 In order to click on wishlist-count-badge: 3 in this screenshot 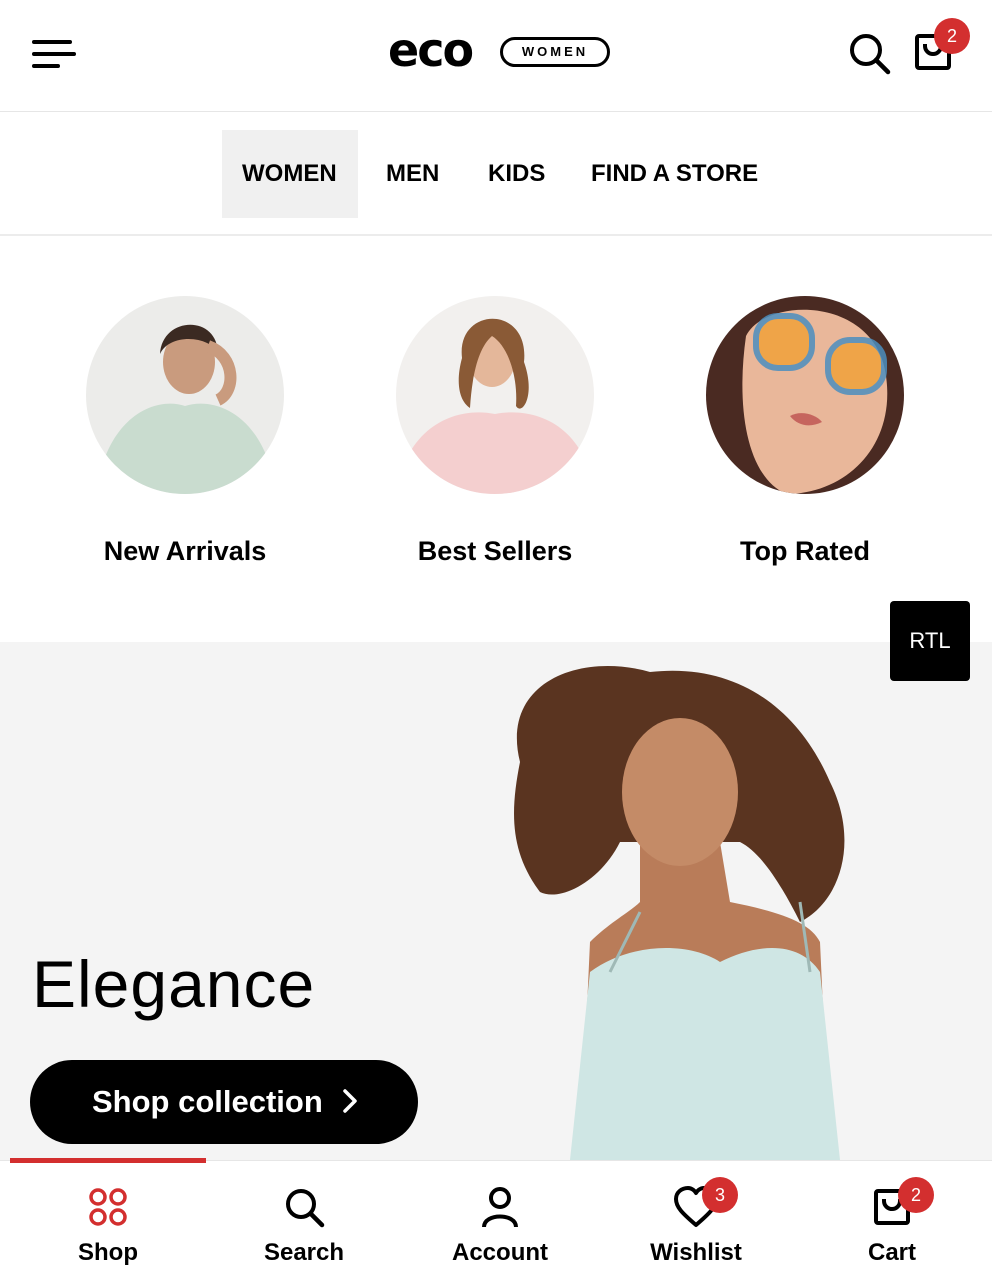, I will do `click(720, 1195)`.